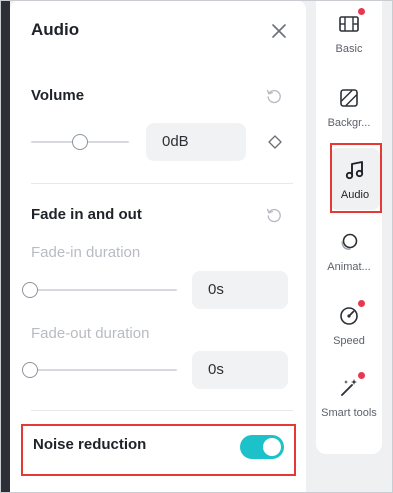  What do you see at coordinates (349, 341) in the screenshot?
I see `rail-item-label: Speed` at bounding box center [349, 341].